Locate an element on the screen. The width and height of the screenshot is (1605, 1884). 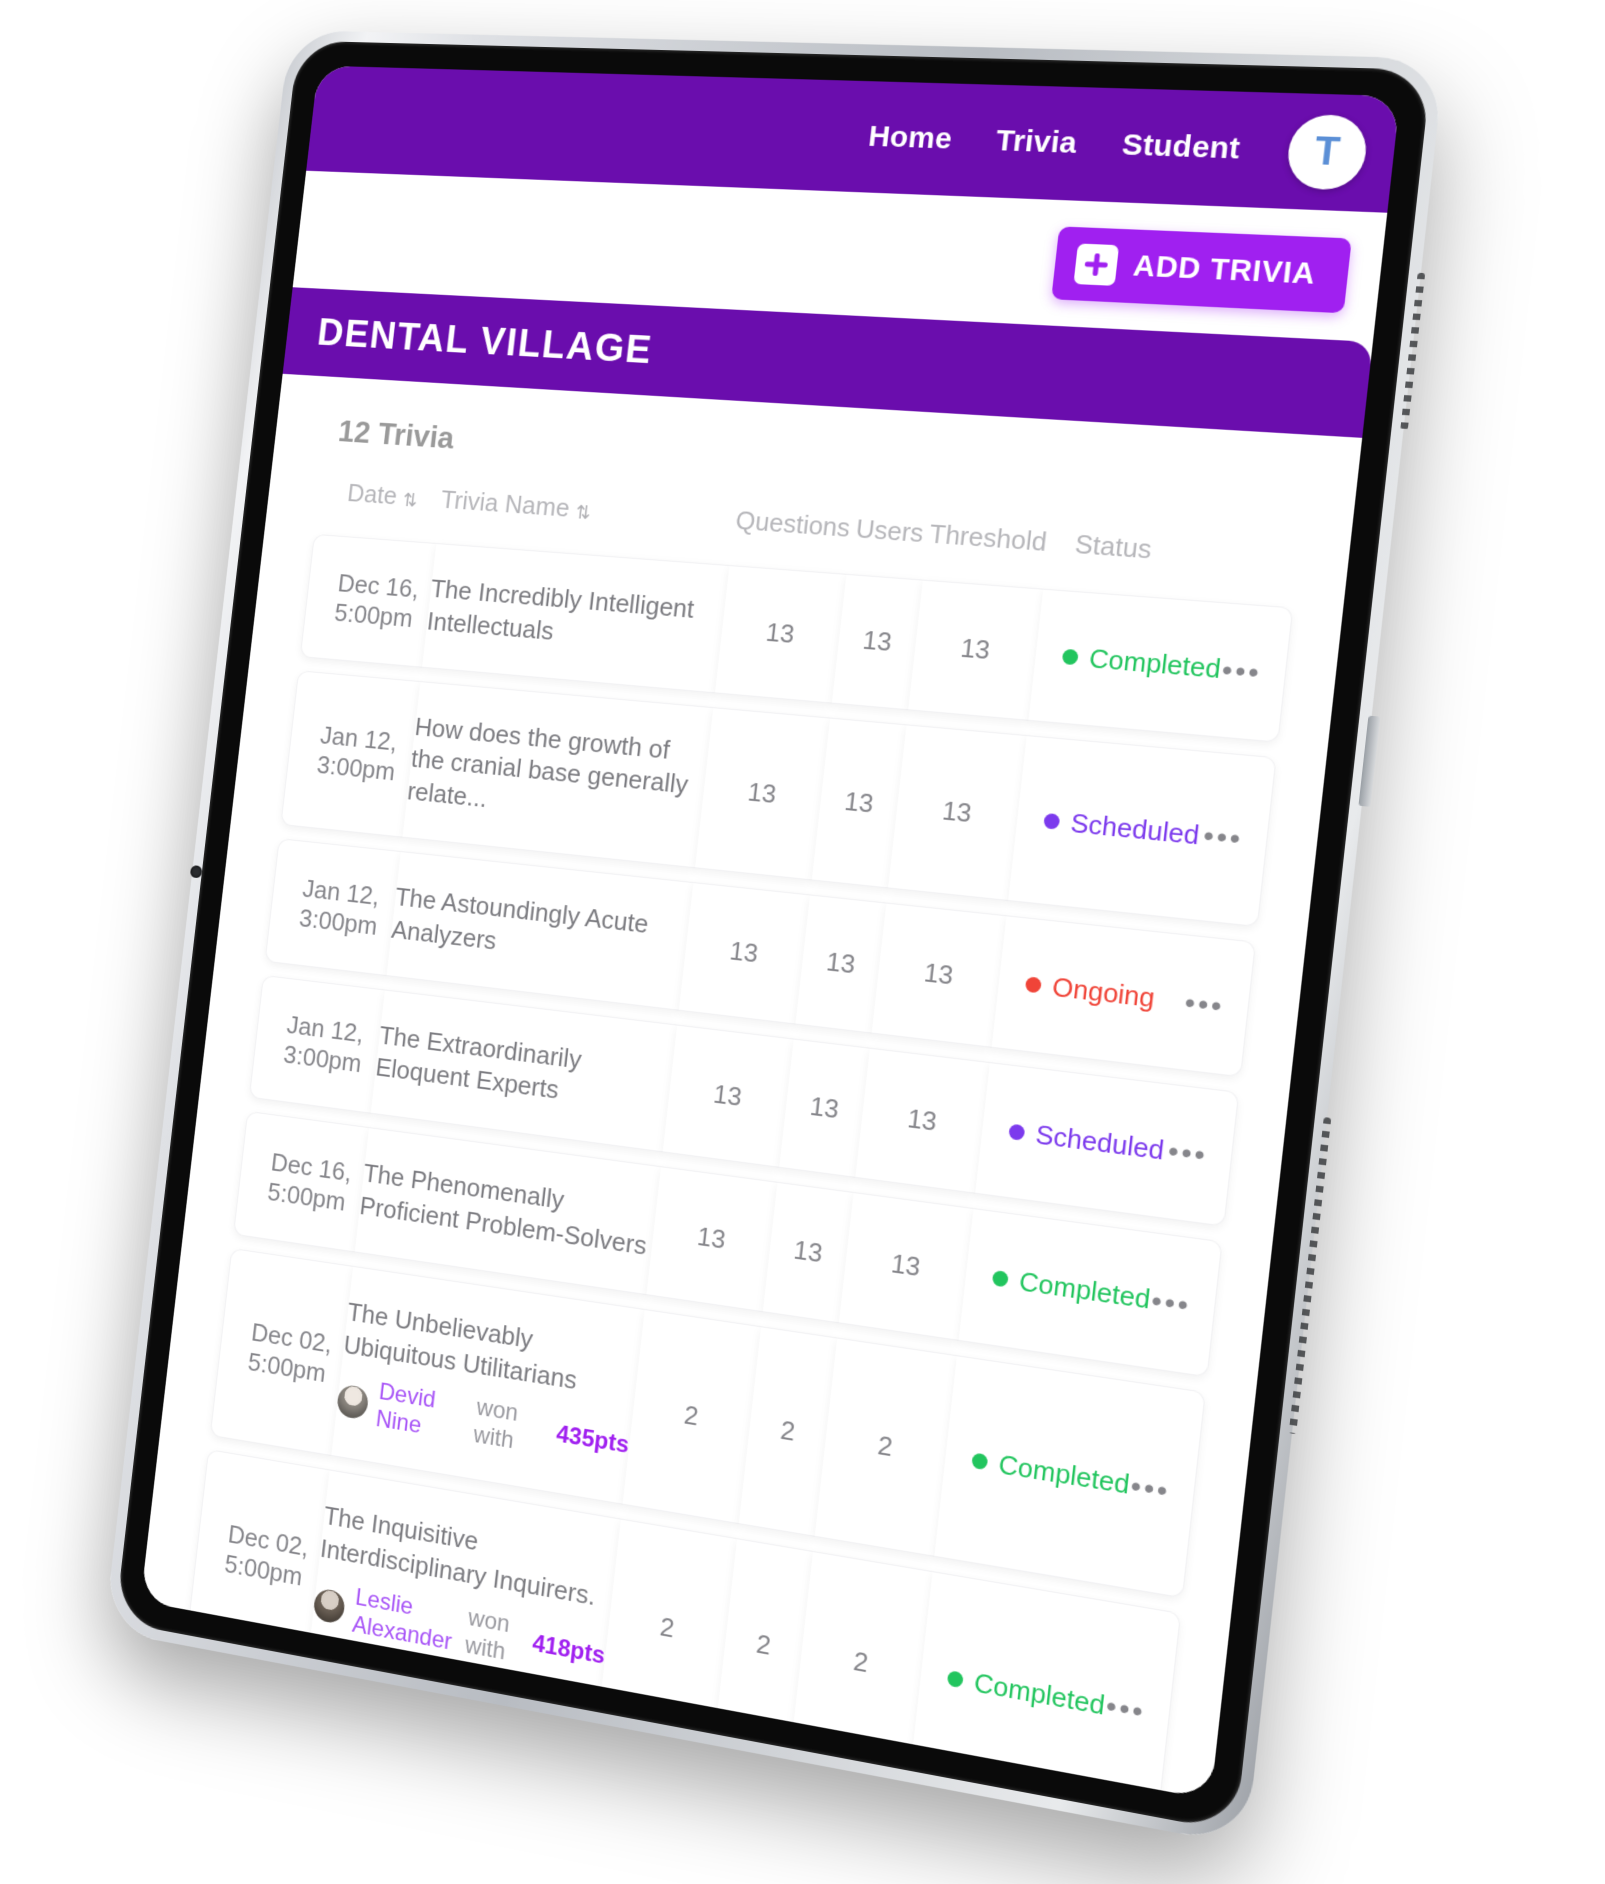
cell-users: 2 is located at coordinates (763, 1645).